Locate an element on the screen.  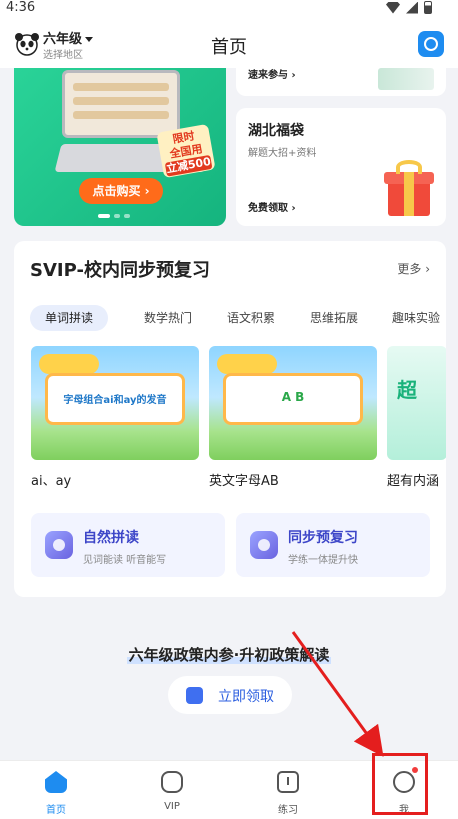
vip-face-icon is located at coordinates (172, 782).